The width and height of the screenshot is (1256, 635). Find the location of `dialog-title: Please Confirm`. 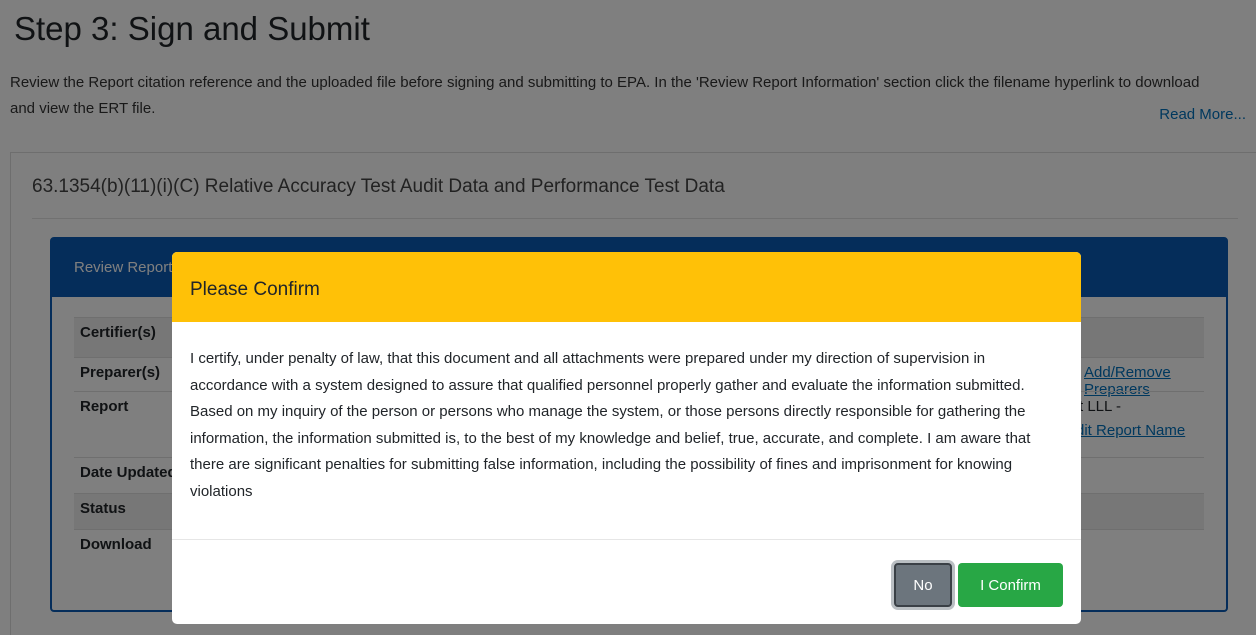

dialog-title: Please Confirm is located at coordinates (255, 289).